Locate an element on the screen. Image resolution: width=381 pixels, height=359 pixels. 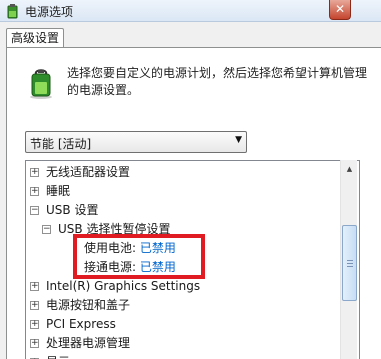
battery-power-icon is located at coordinates (41, 84).